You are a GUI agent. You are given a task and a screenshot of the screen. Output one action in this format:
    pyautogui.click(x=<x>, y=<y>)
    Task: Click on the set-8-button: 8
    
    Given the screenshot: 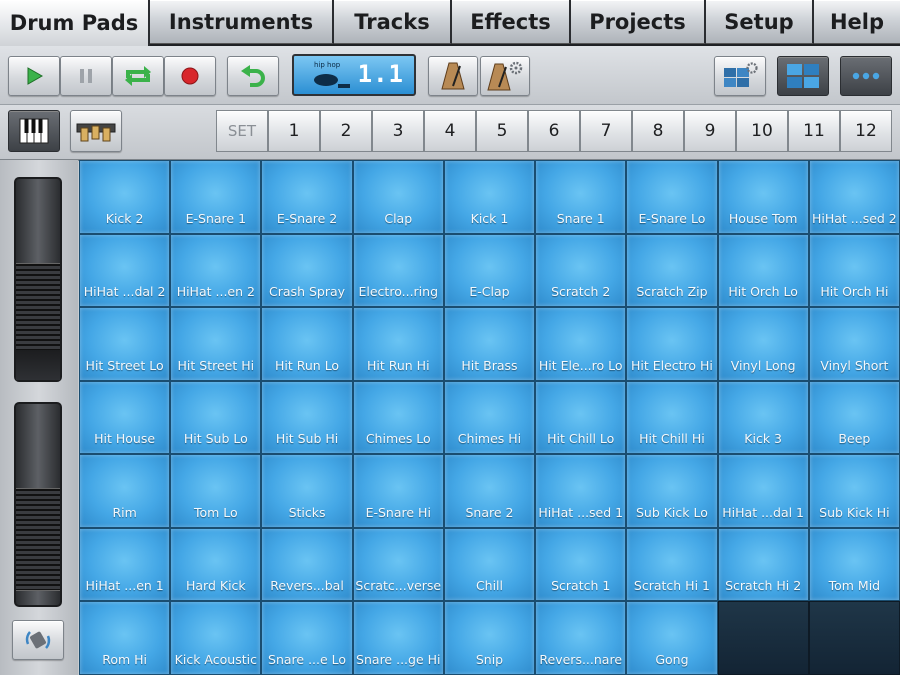 What is the action you would take?
    pyautogui.click(x=658, y=131)
    